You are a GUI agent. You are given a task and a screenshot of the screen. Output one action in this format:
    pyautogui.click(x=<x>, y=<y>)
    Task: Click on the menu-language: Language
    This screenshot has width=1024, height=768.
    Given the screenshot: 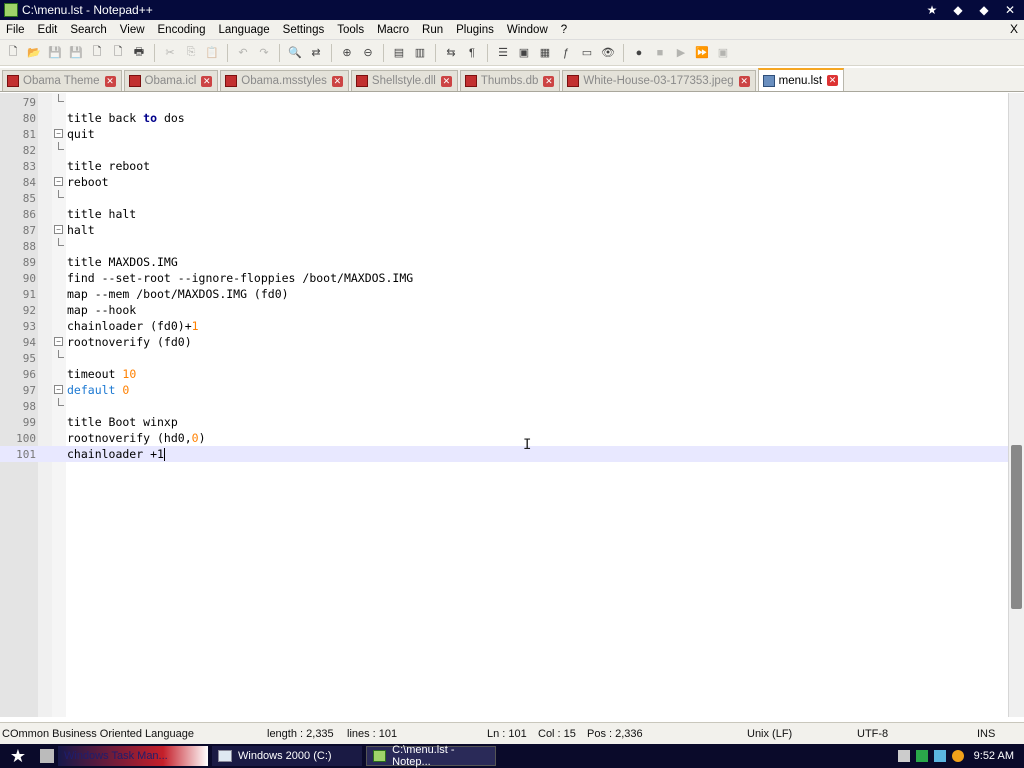 What is the action you would take?
    pyautogui.click(x=244, y=30)
    